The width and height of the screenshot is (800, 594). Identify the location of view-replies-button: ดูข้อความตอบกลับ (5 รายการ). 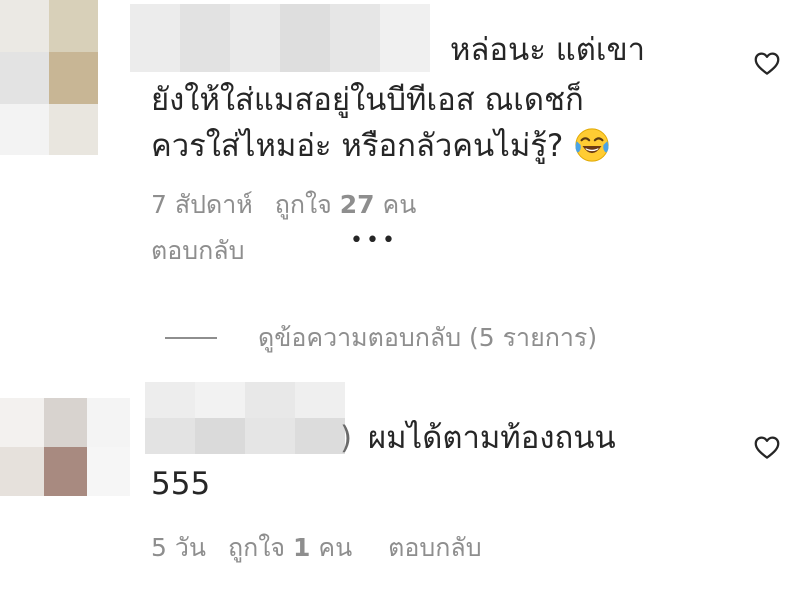
(427, 338).